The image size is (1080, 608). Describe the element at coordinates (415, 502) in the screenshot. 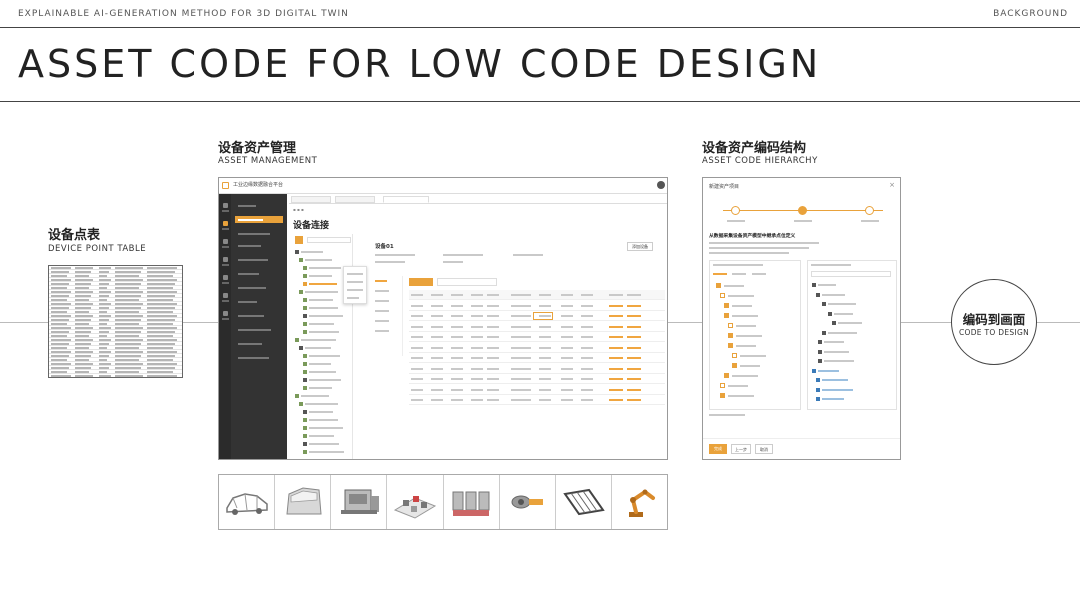

I see `assembly-line-icon` at that location.